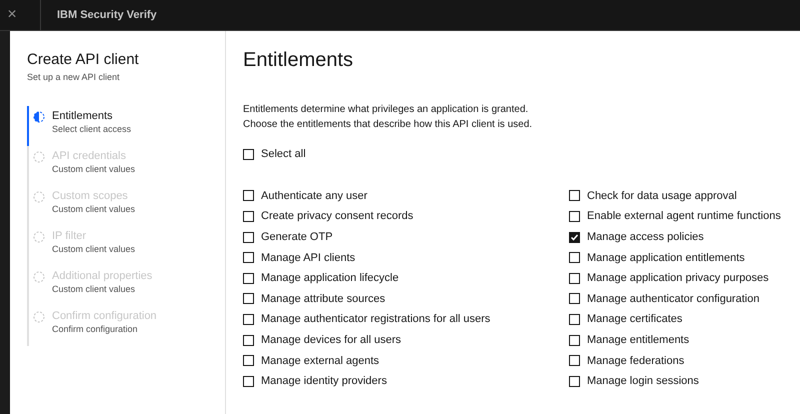  I want to click on close-button: ×, so click(12, 15).